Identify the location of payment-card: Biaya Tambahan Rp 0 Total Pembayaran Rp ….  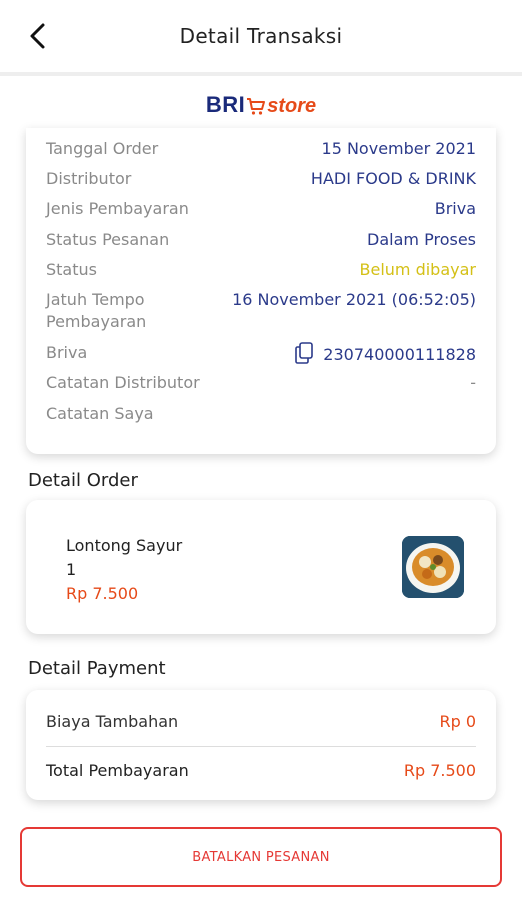
(261, 745).